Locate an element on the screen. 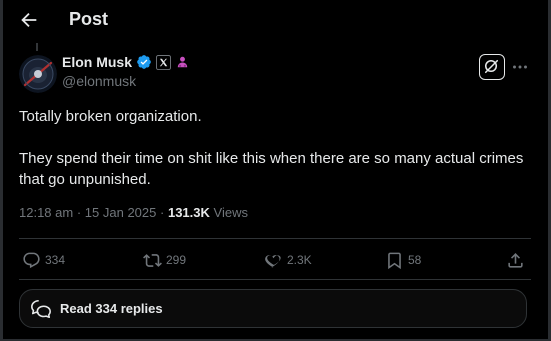  window-frame-left is located at coordinates (1, 170).